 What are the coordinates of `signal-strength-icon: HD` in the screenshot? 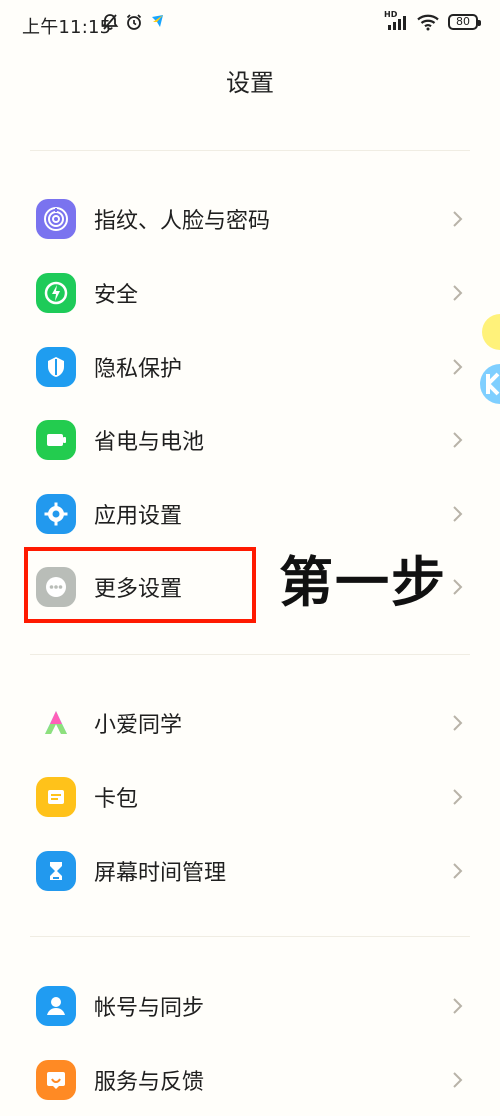 It's located at (396, 20).